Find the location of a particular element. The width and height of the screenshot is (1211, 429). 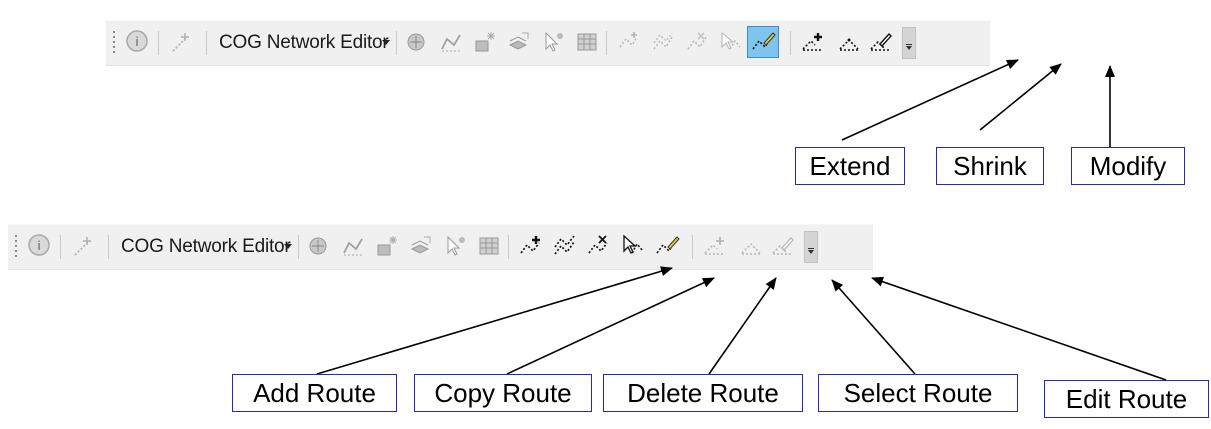

arrow-add-route is located at coordinates (494, 320).